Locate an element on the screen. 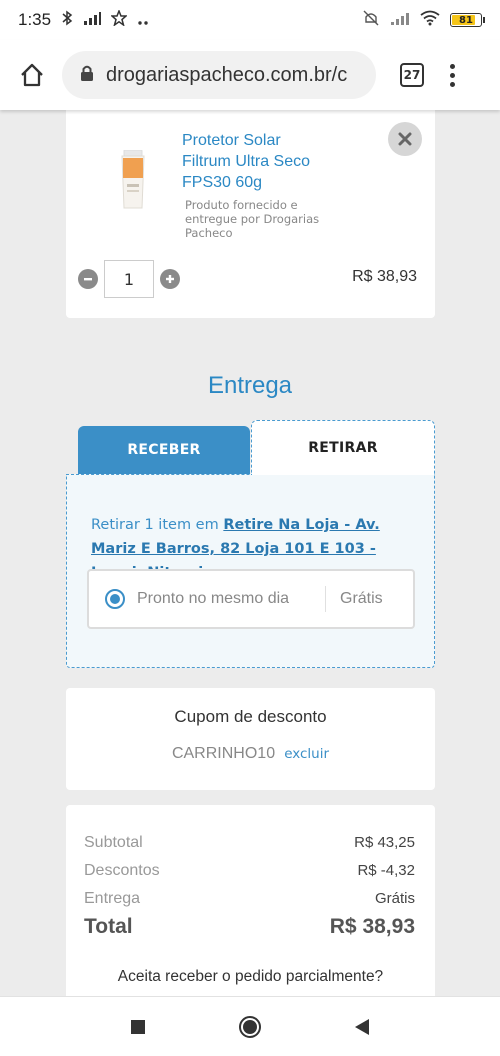 The width and height of the screenshot is (500, 1056). pickup-option-label: Pronto no mesmo dia is located at coordinates (213, 598).